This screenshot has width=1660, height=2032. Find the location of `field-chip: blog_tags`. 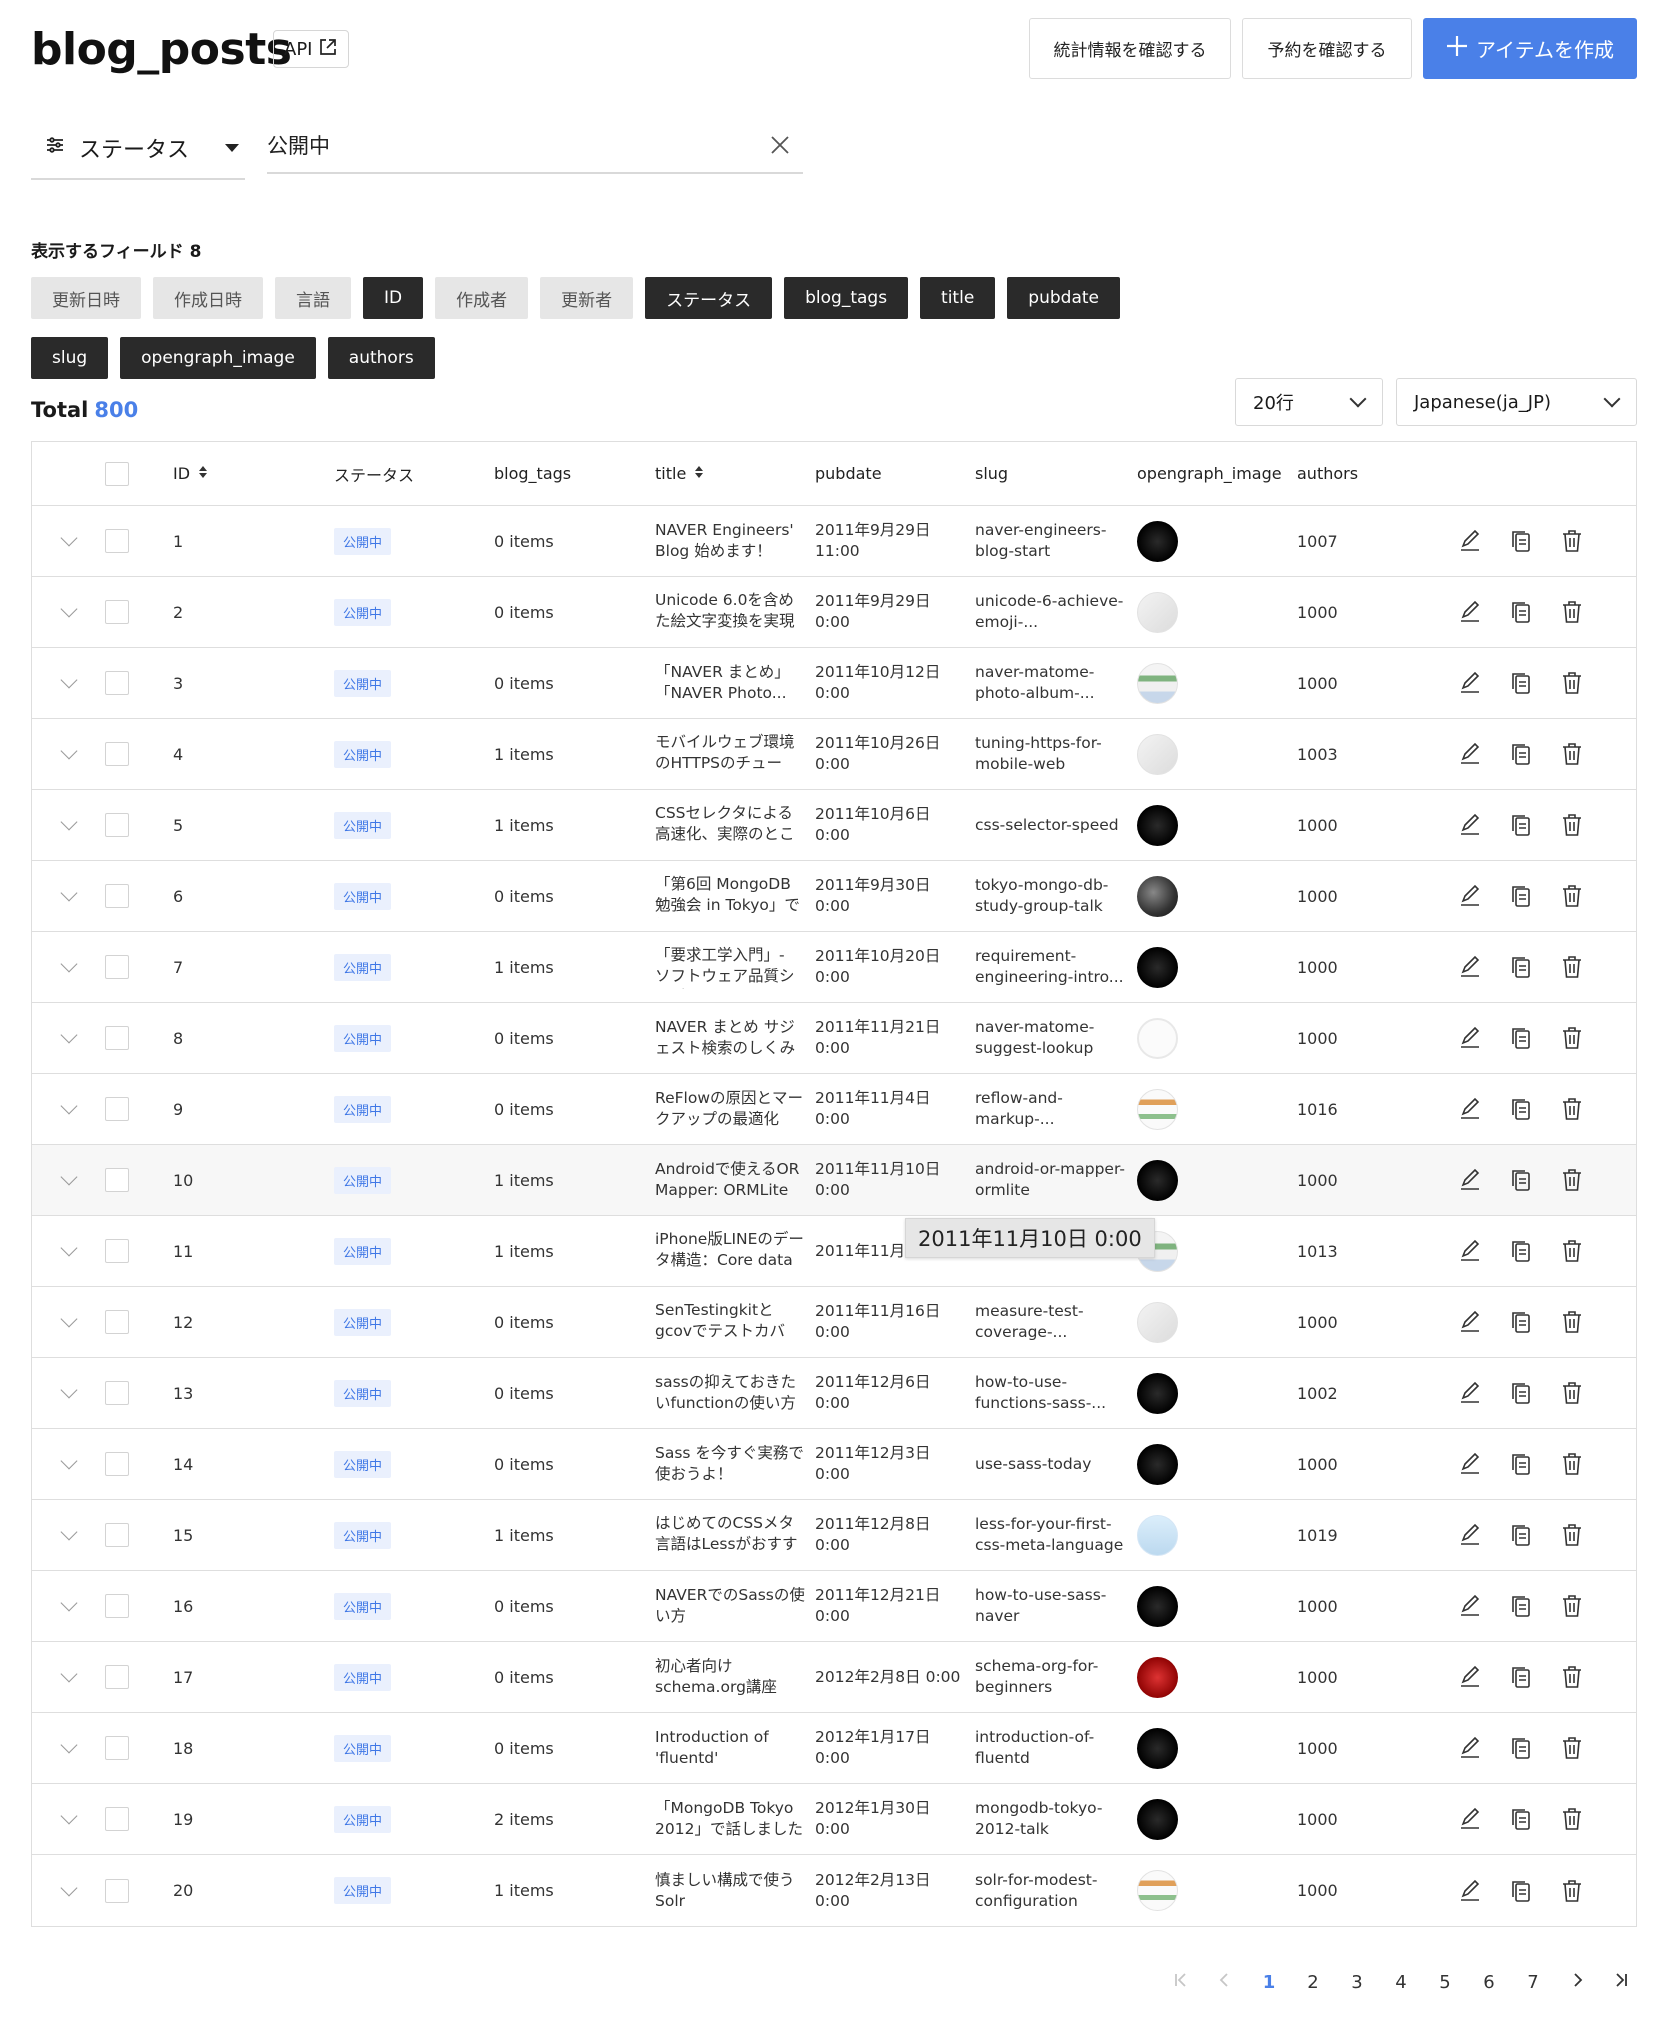

field-chip: blog_tags is located at coordinates (846, 298).